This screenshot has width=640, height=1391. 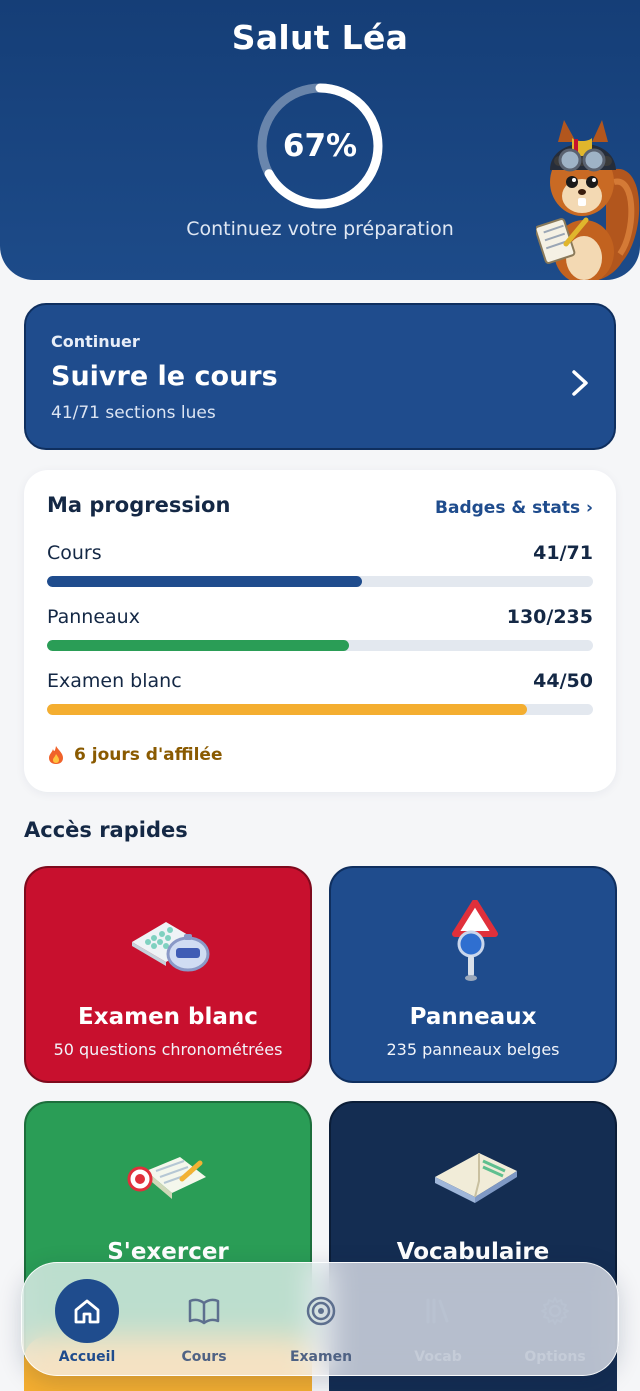 I want to click on flame-icon, so click(x=56, y=755).